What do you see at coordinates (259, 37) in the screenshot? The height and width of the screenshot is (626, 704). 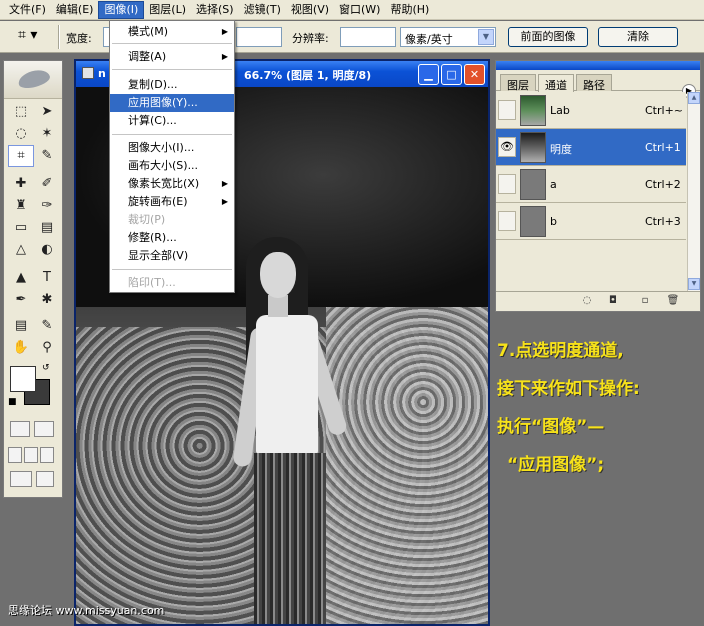 I see `height-input` at bounding box center [259, 37].